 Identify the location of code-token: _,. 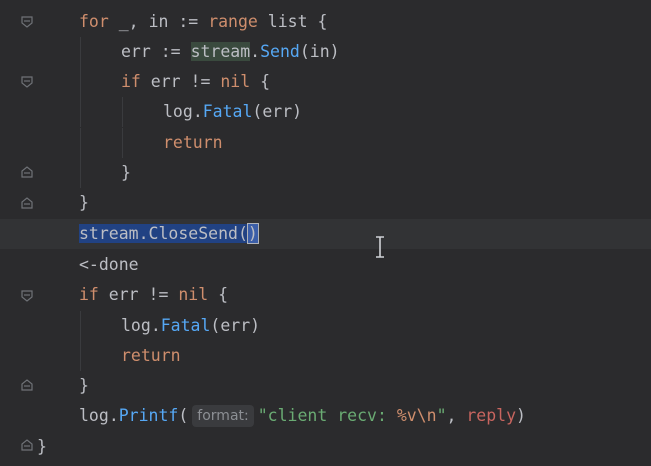
(129, 21).